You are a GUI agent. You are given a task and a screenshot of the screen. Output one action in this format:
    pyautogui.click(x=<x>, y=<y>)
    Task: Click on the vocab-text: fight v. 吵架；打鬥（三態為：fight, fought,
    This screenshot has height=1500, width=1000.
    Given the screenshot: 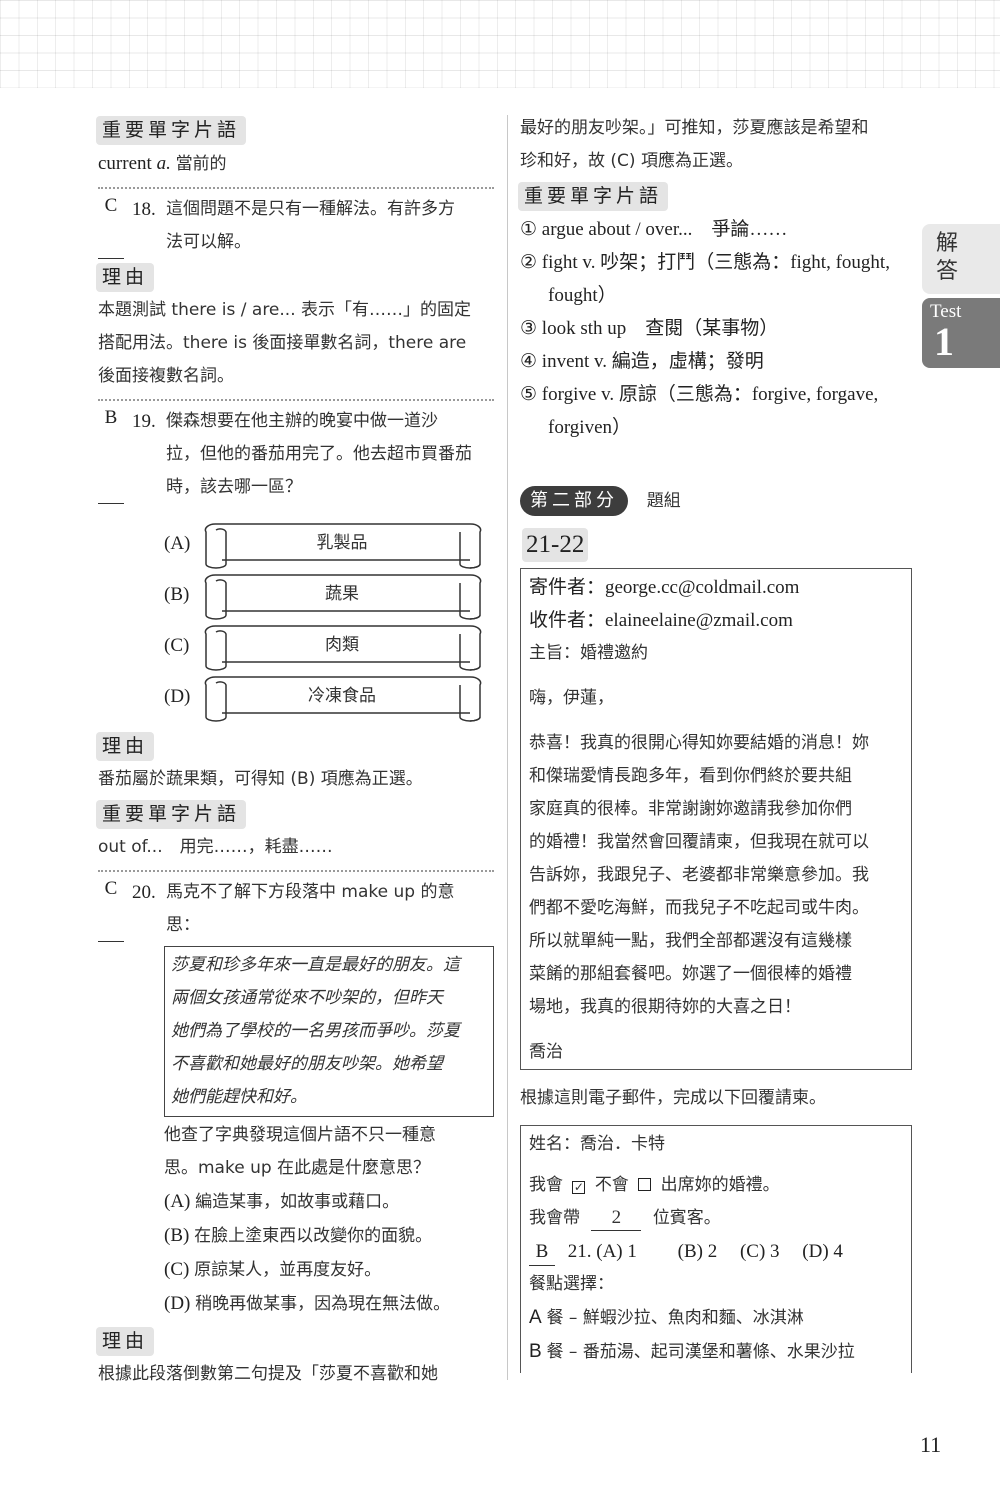 What is the action you would take?
    pyautogui.click(x=715, y=262)
    